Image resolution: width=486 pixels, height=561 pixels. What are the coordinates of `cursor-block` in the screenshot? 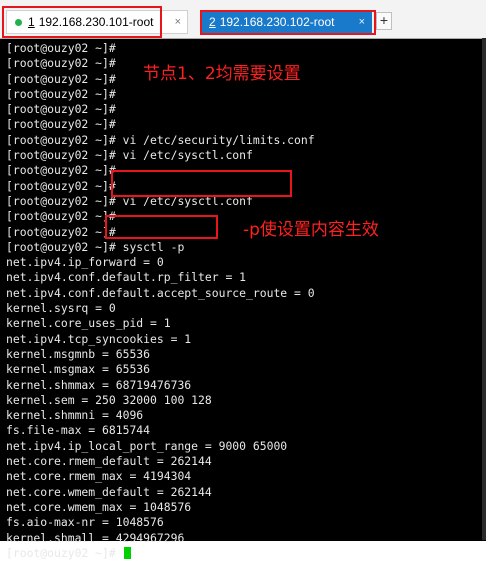 It's located at (127, 552).